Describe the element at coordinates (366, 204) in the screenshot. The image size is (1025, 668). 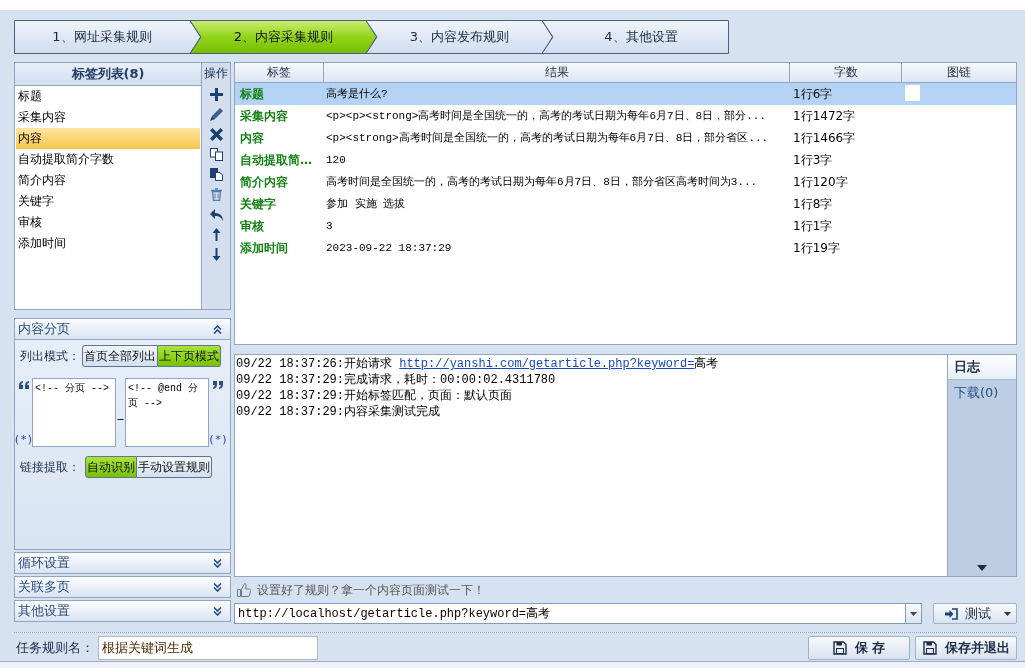
I see `result-cell-text: 参加 实施 选拔` at that location.